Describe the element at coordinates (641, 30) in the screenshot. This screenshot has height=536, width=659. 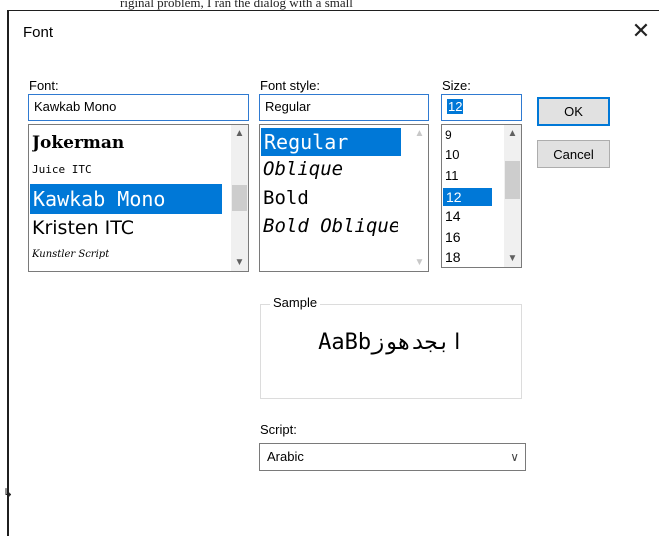
I see `close-icon: ✕` at that location.